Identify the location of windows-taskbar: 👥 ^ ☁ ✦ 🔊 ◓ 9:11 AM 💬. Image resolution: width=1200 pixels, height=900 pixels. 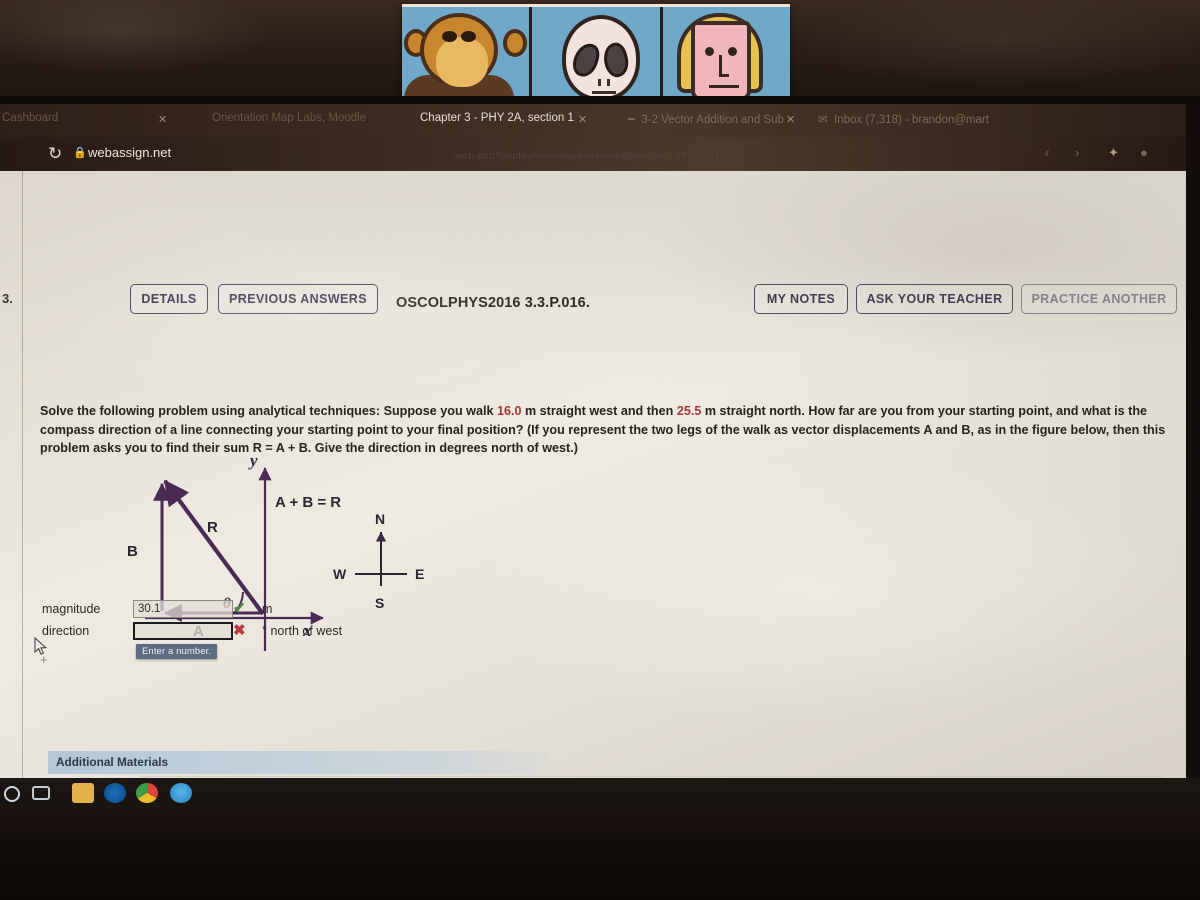
(600, 793).